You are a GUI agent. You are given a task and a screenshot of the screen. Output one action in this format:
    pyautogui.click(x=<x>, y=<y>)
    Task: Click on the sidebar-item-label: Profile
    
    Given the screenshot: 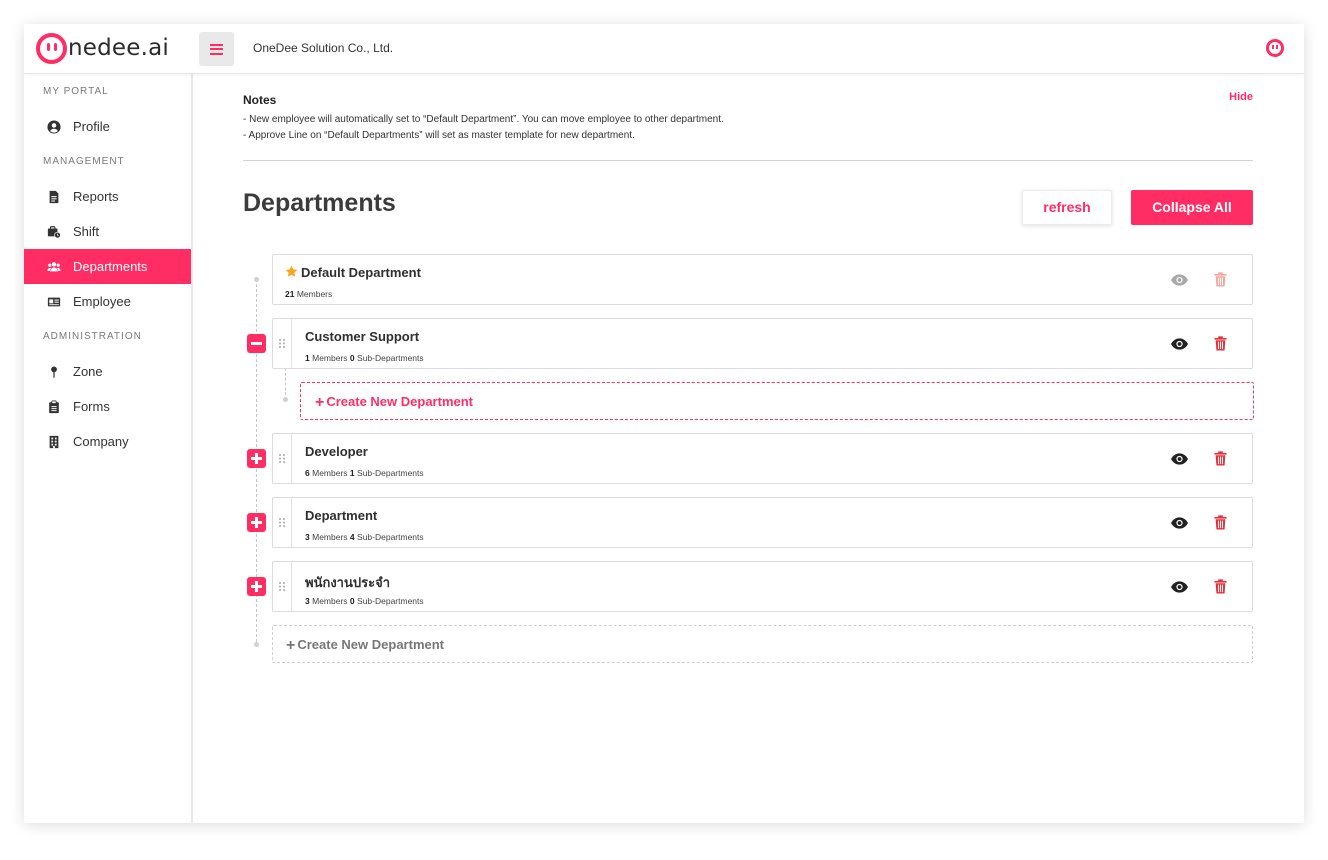 What is the action you would take?
    pyautogui.click(x=91, y=126)
    